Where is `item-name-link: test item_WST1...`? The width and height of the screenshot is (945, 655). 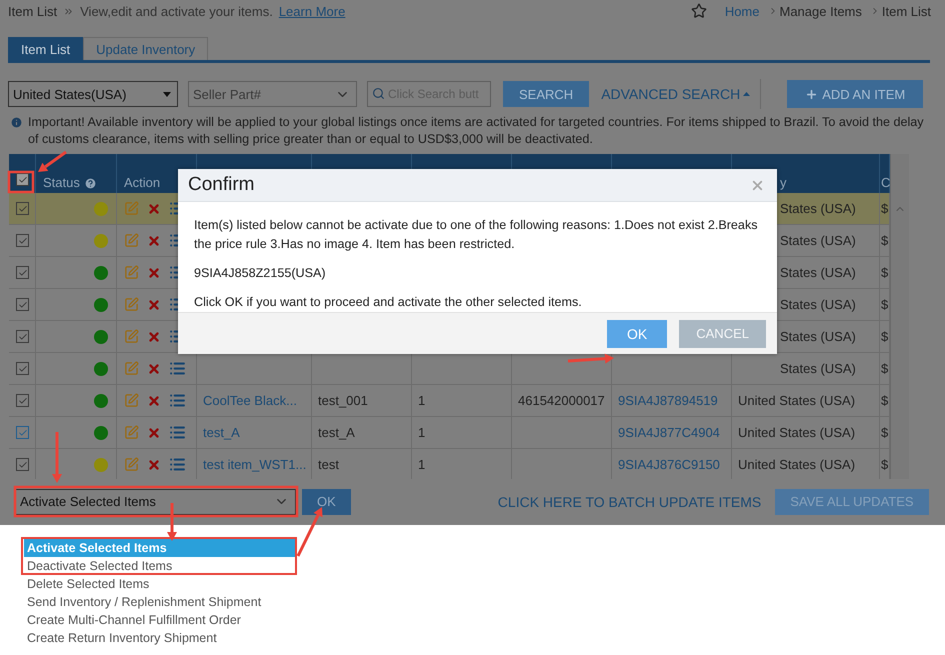 item-name-link: test item_WST1... is located at coordinates (254, 464).